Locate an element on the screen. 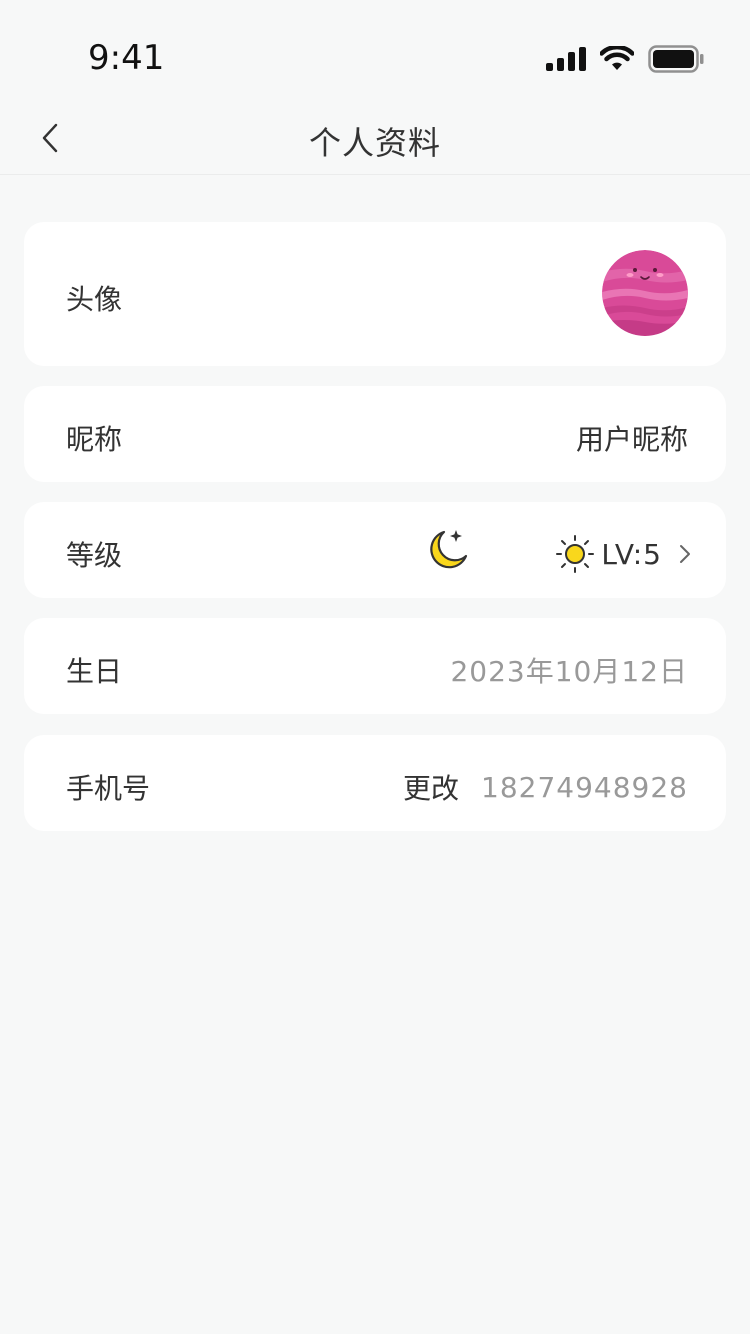  birthday-row: 生日 2023年10月12日 is located at coordinates (375, 666).